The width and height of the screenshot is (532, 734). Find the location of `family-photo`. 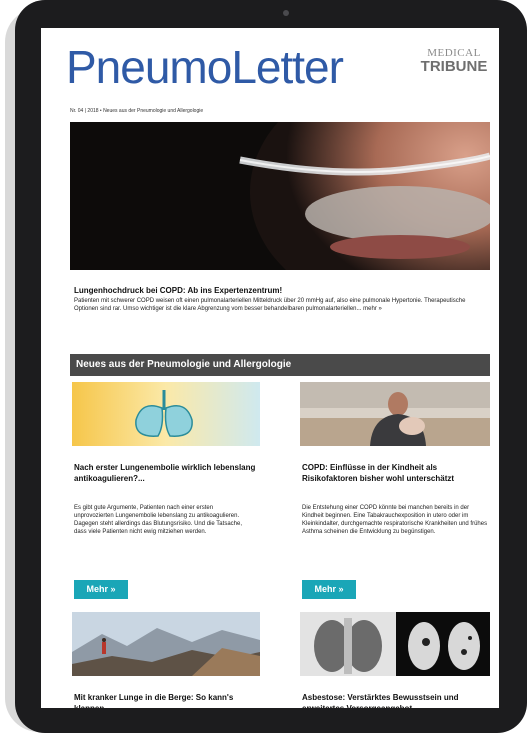

family-photo is located at coordinates (395, 414).